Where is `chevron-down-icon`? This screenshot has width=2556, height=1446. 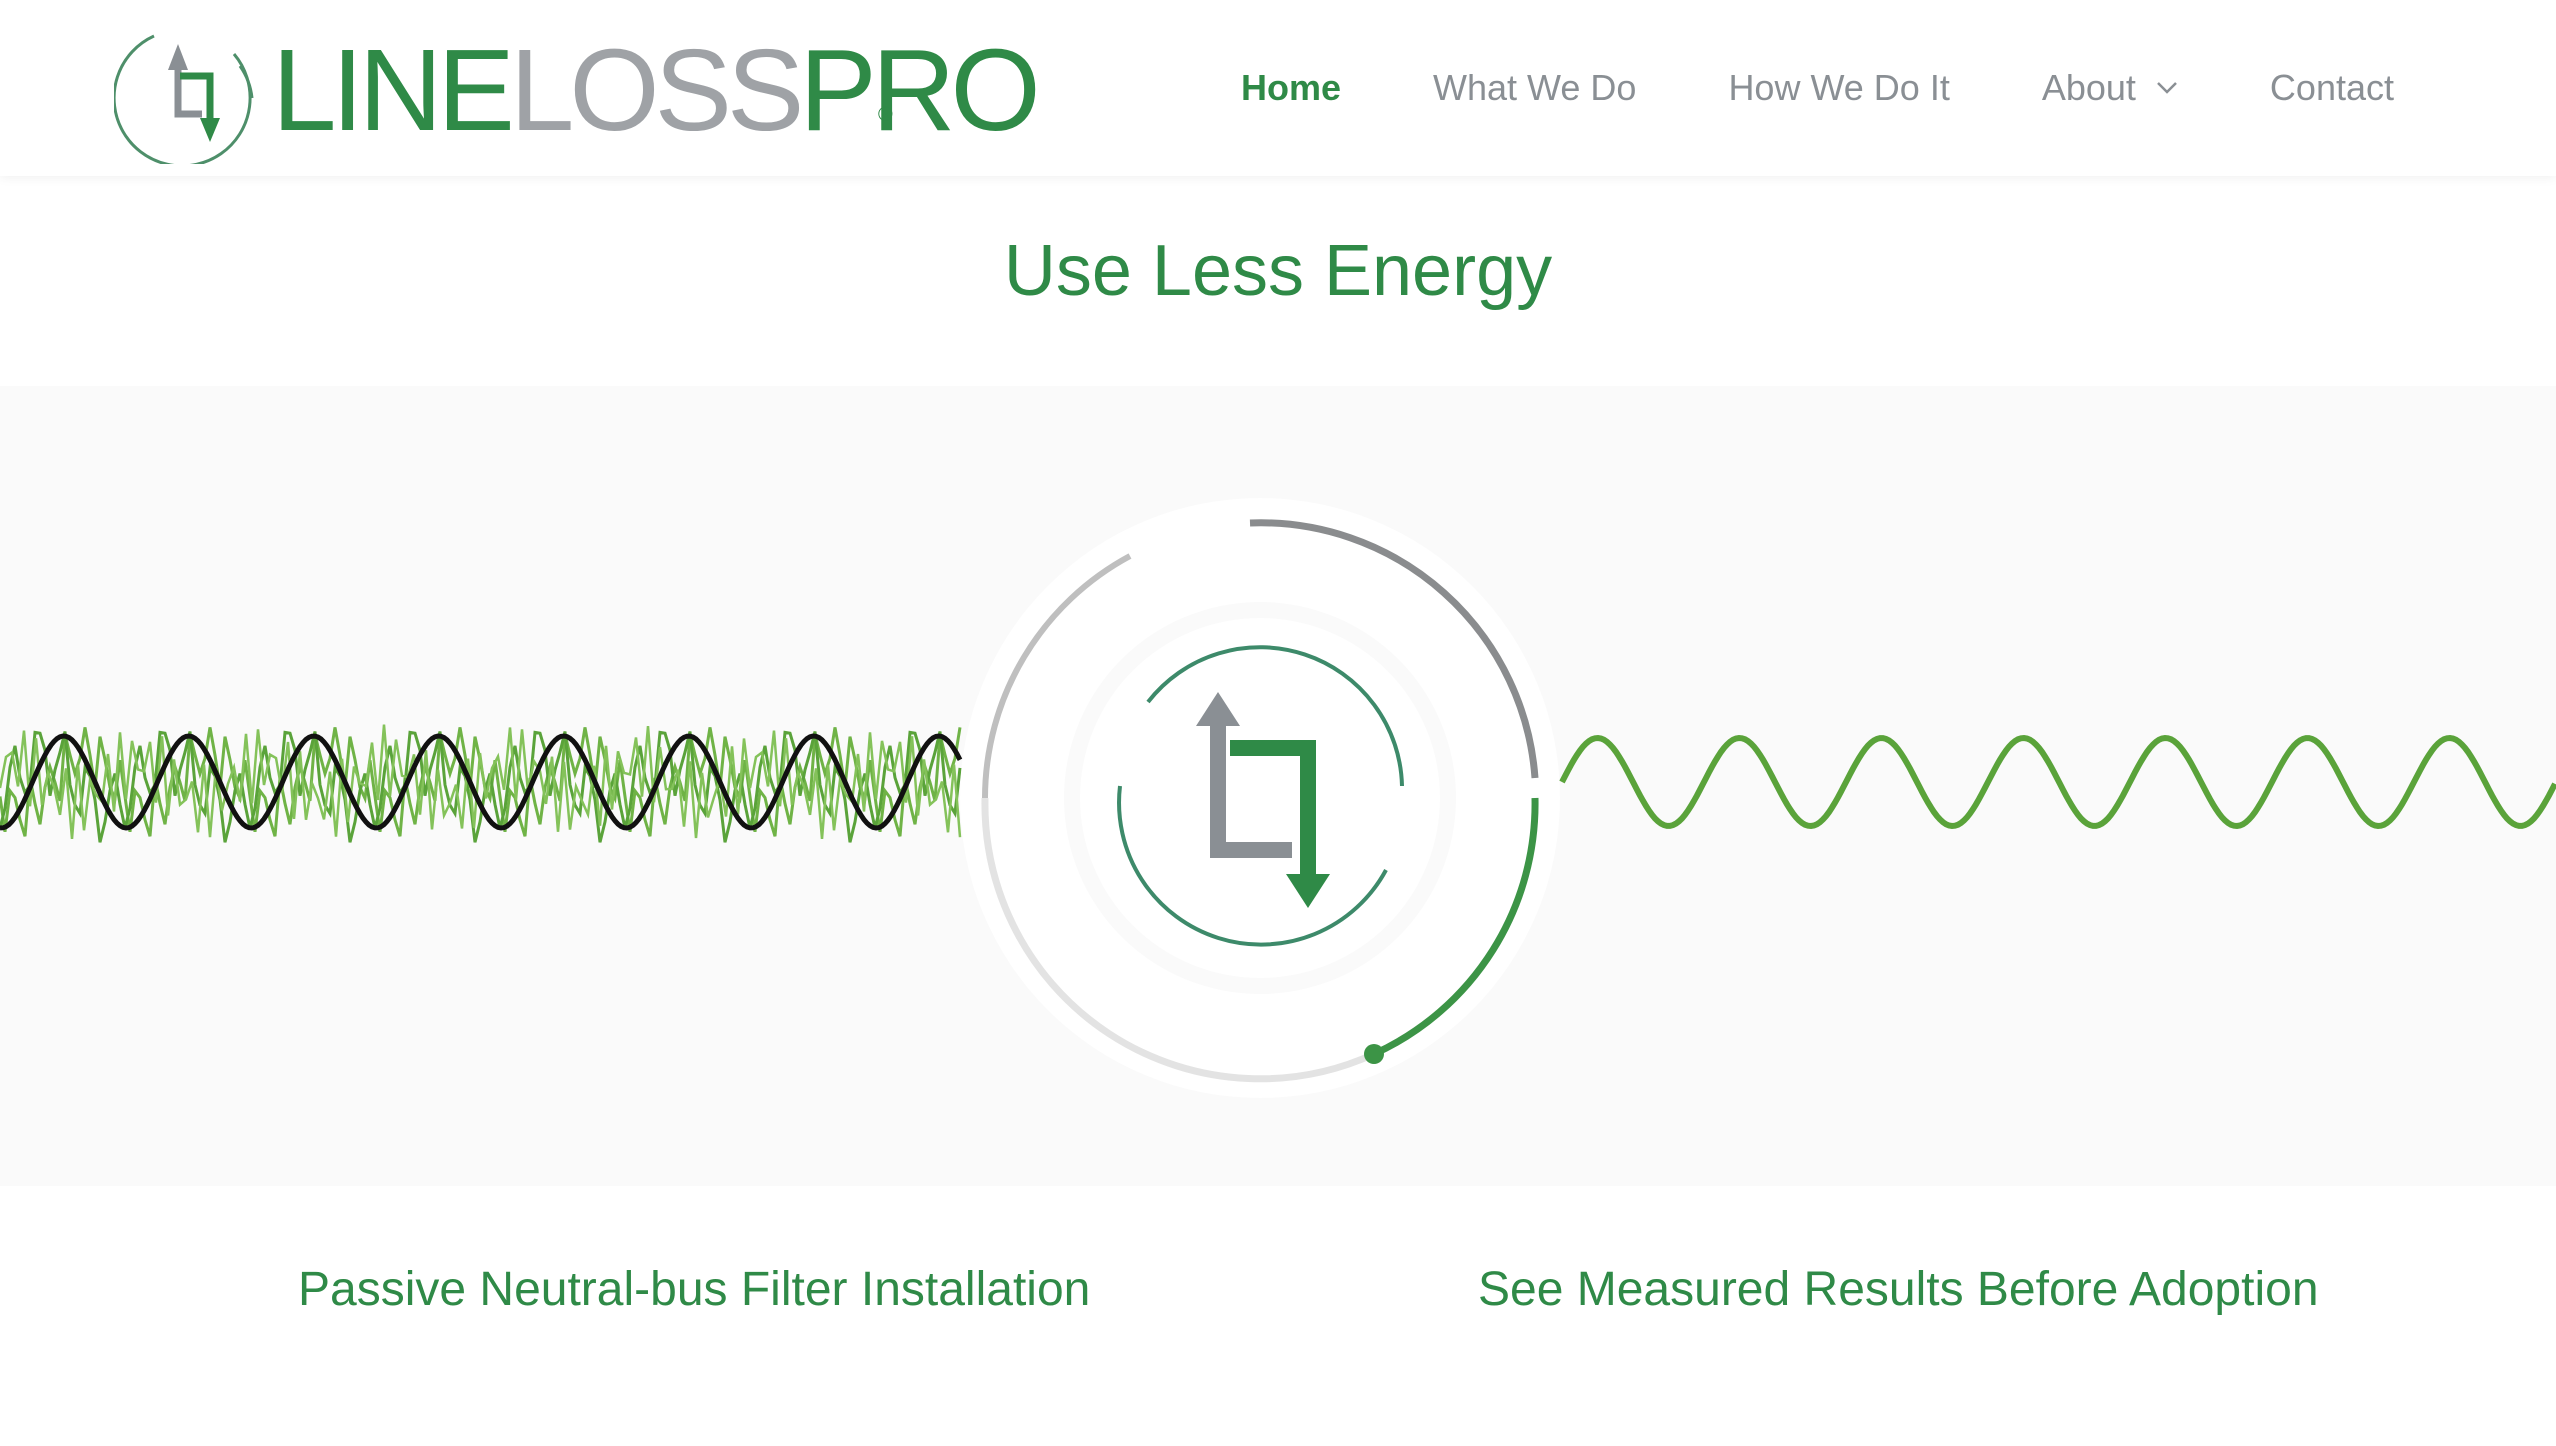 chevron-down-icon is located at coordinates (2167, 88).